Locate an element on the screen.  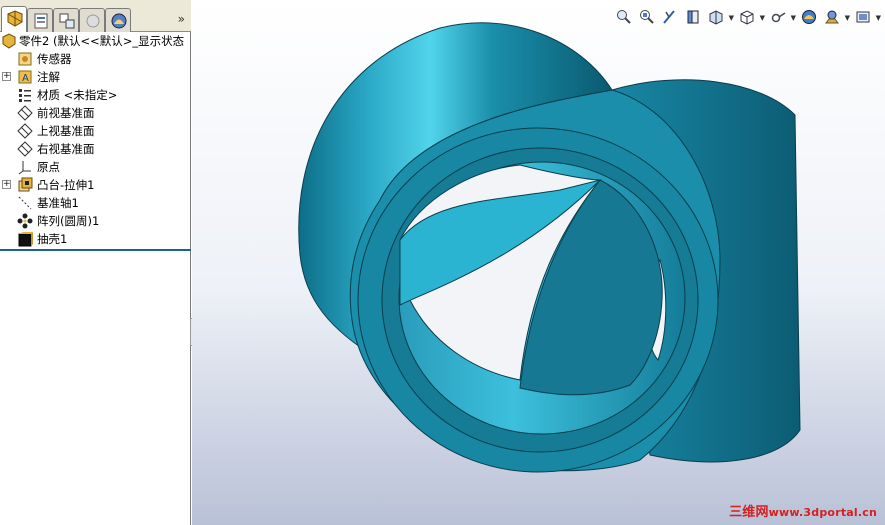
appearance-icon is located at coordinates (809, 17).